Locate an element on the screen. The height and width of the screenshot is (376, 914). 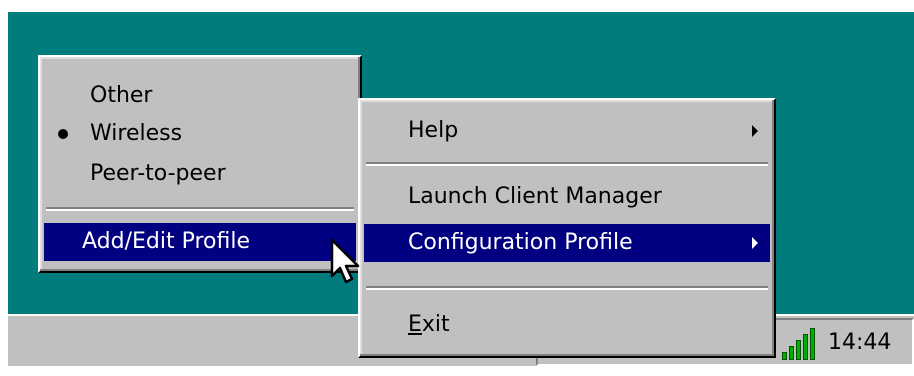
menu-item-label: Wireless is located at coordinates (136, 133).